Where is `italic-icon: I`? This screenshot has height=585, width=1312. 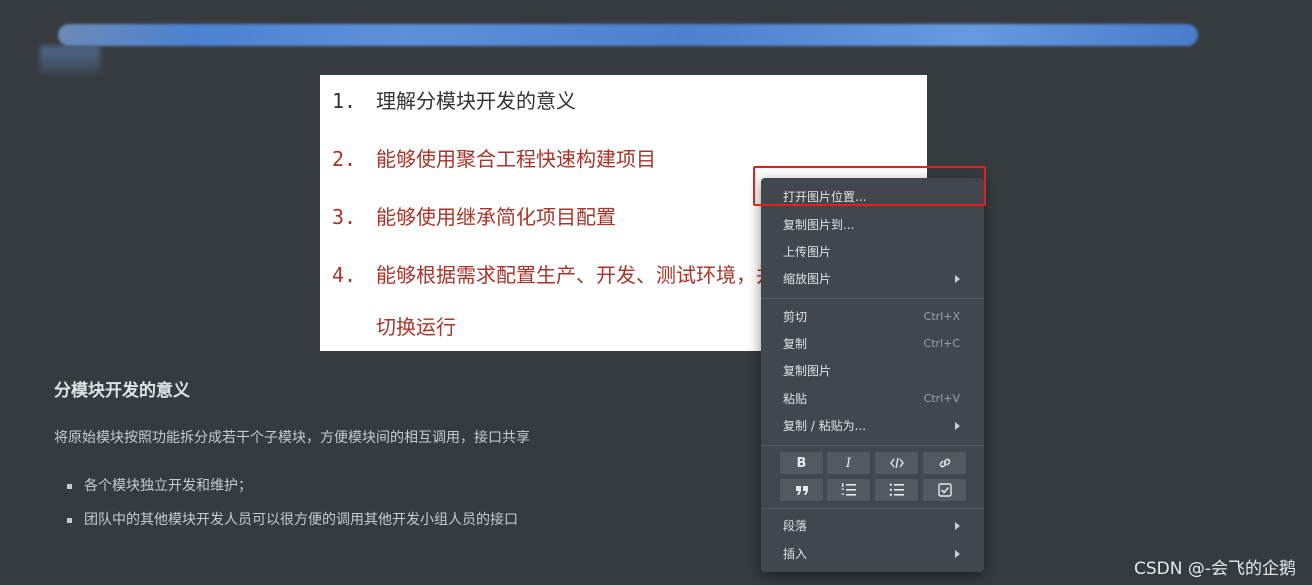
italic-icon: I is located at coordinates (848, 463).